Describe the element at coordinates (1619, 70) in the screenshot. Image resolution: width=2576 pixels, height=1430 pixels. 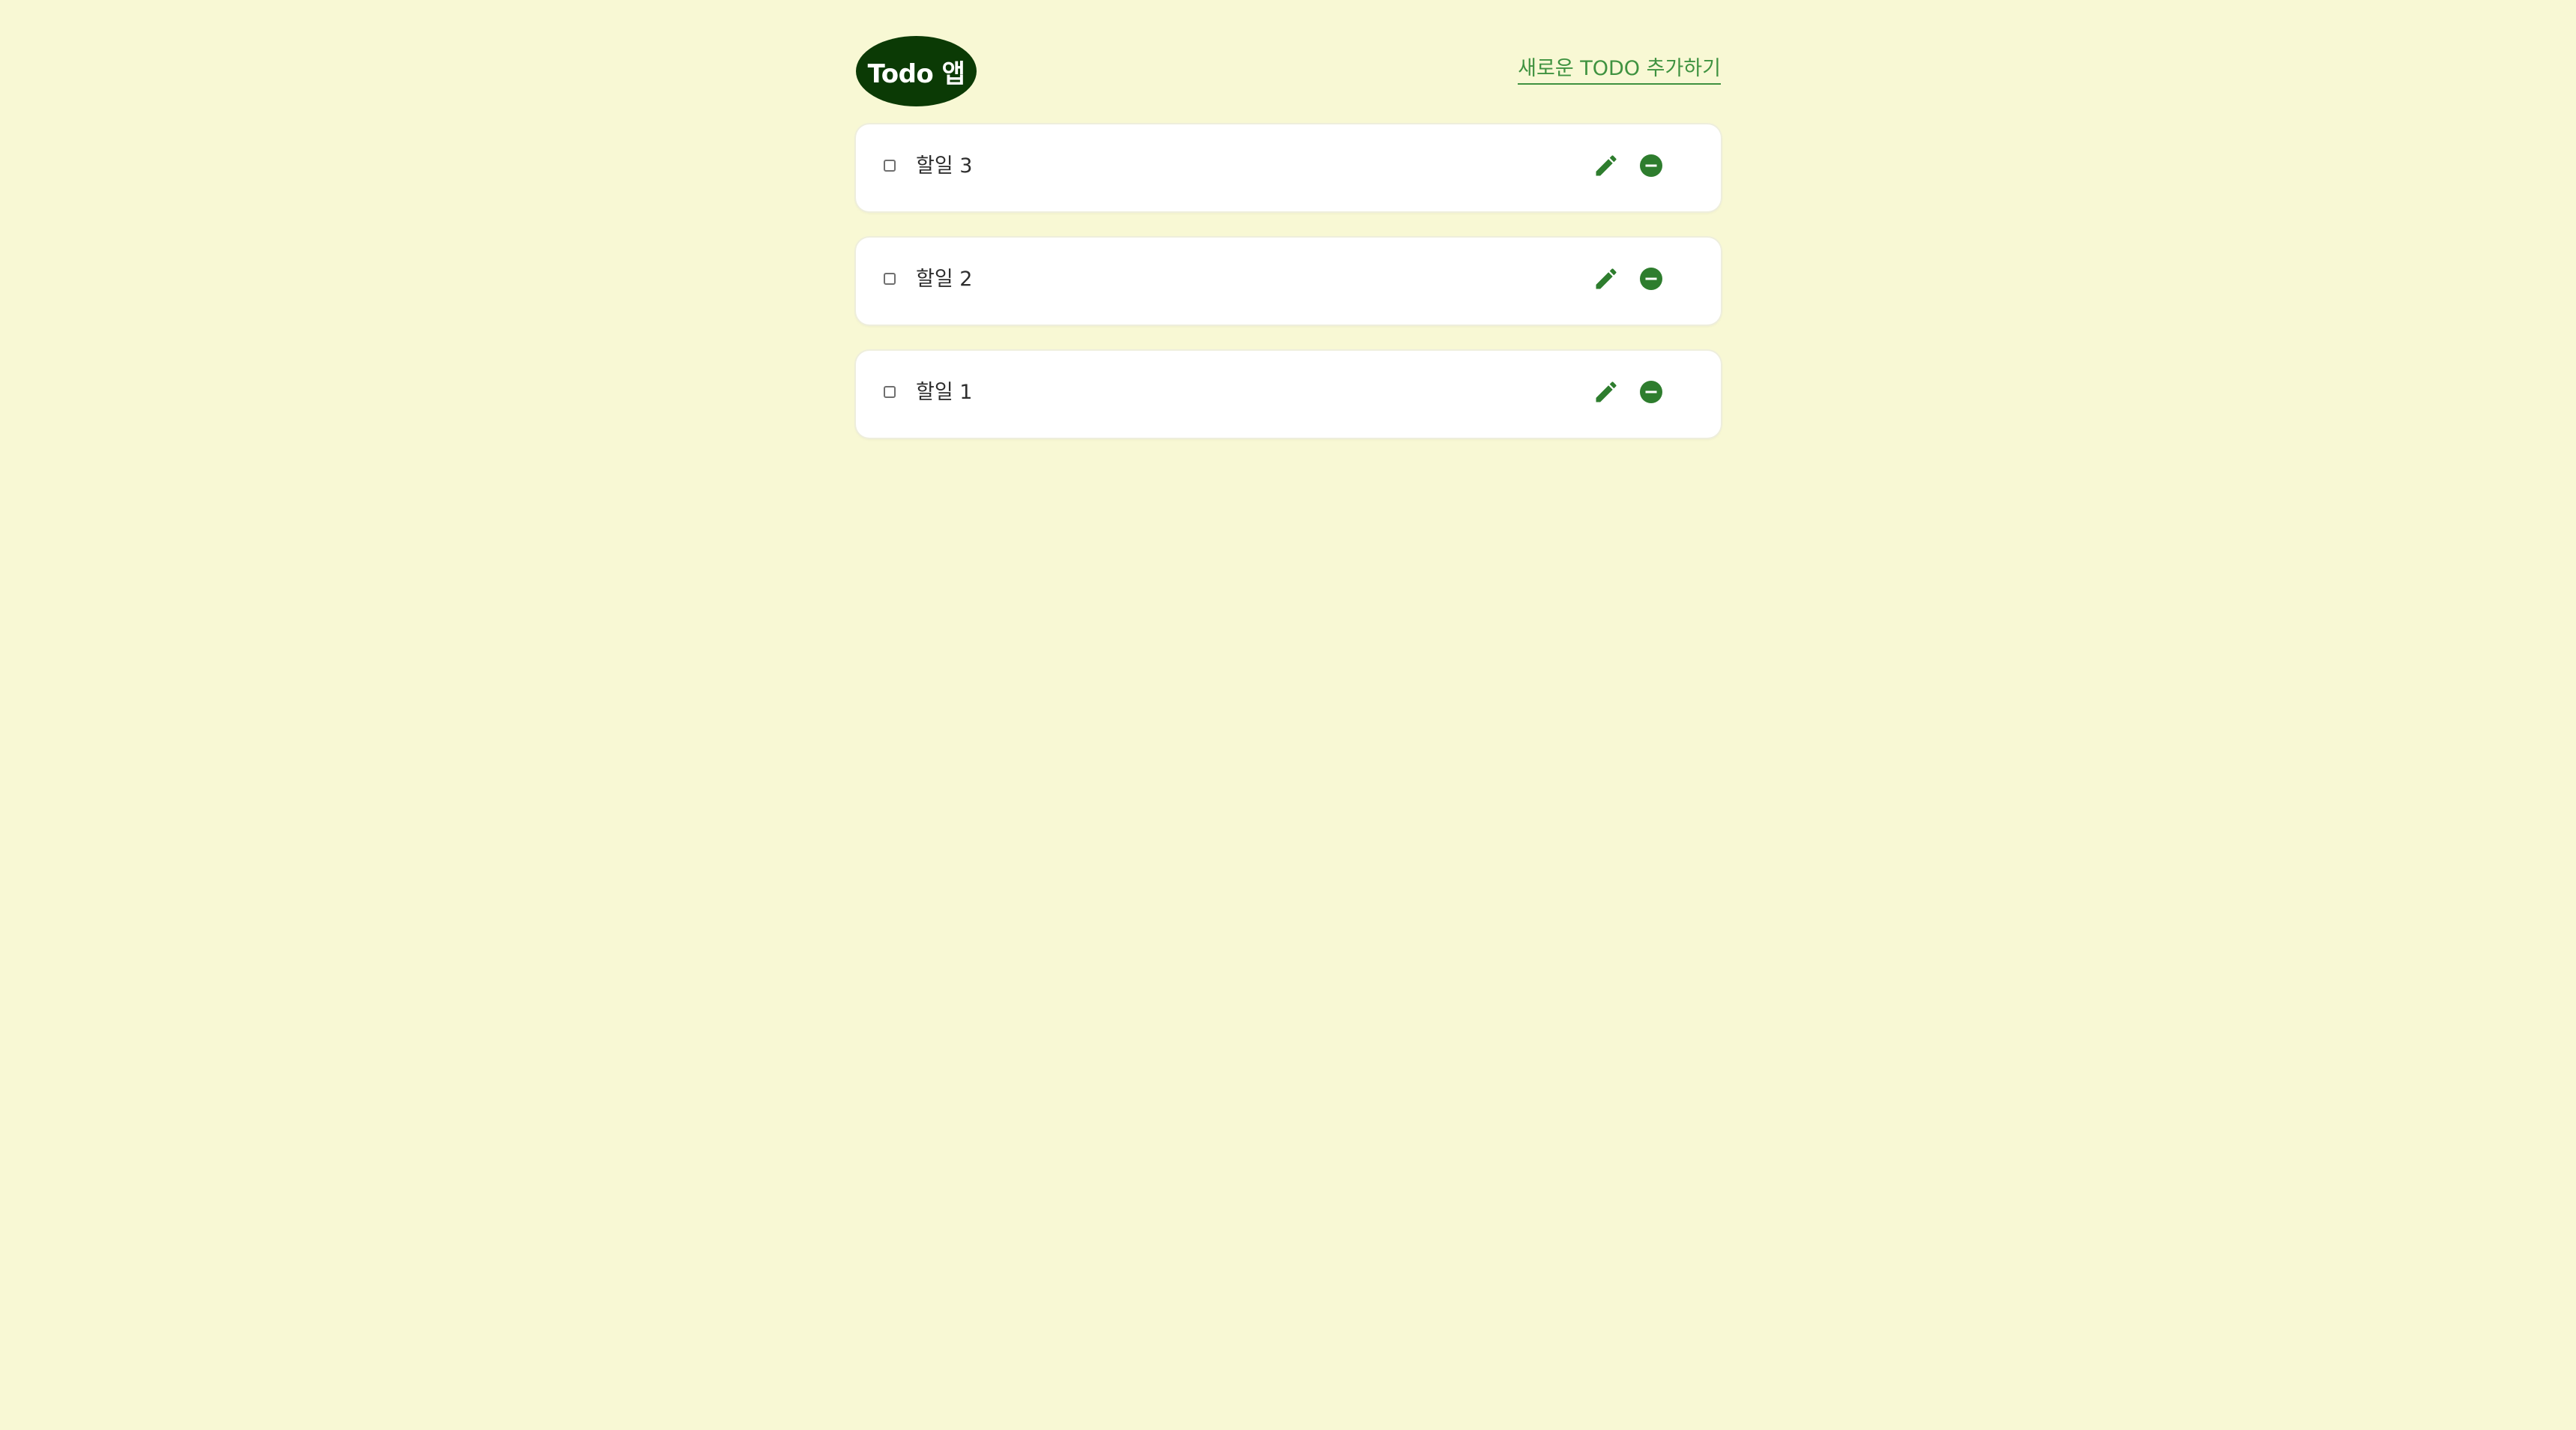
I see `add-todo-link: 새로운 TODO 추가하기` at that location.